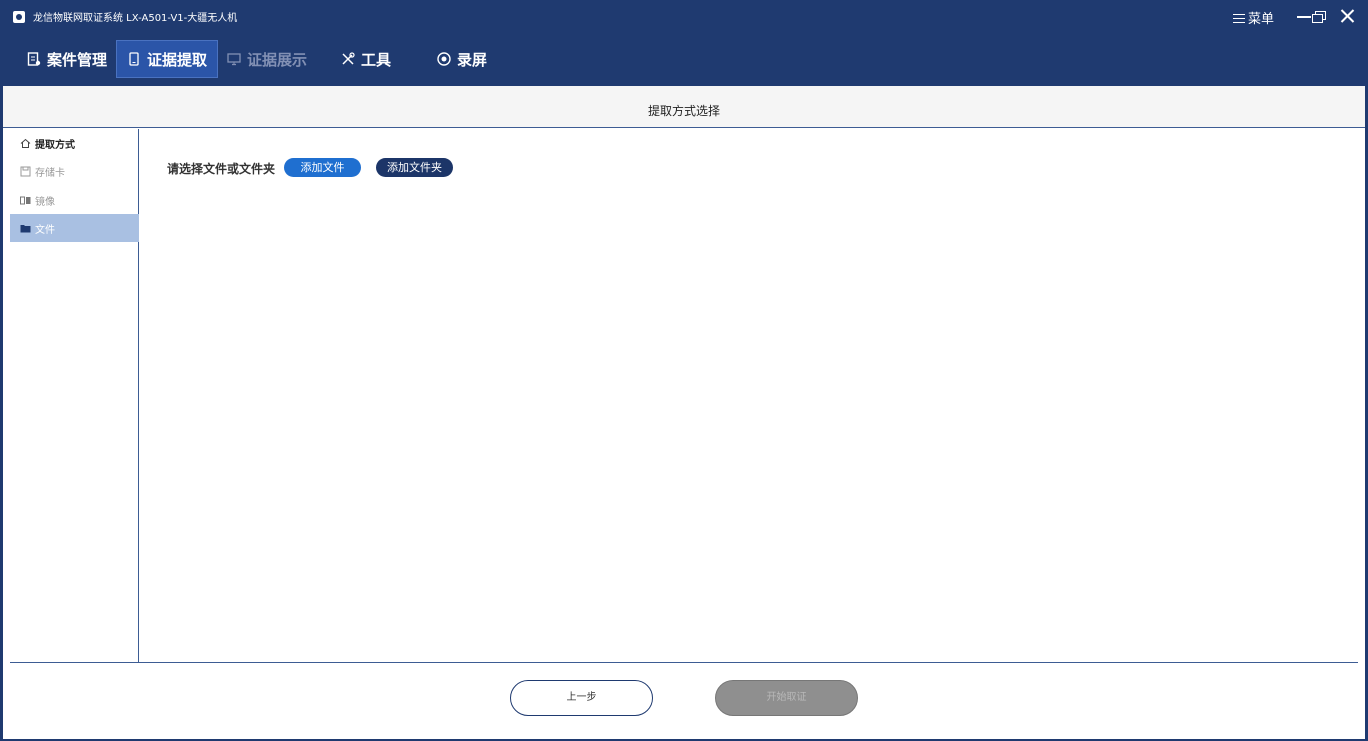 The width and height of the screenshot is (1368, 741). I want to click on phone-icon, so click(134, 59).